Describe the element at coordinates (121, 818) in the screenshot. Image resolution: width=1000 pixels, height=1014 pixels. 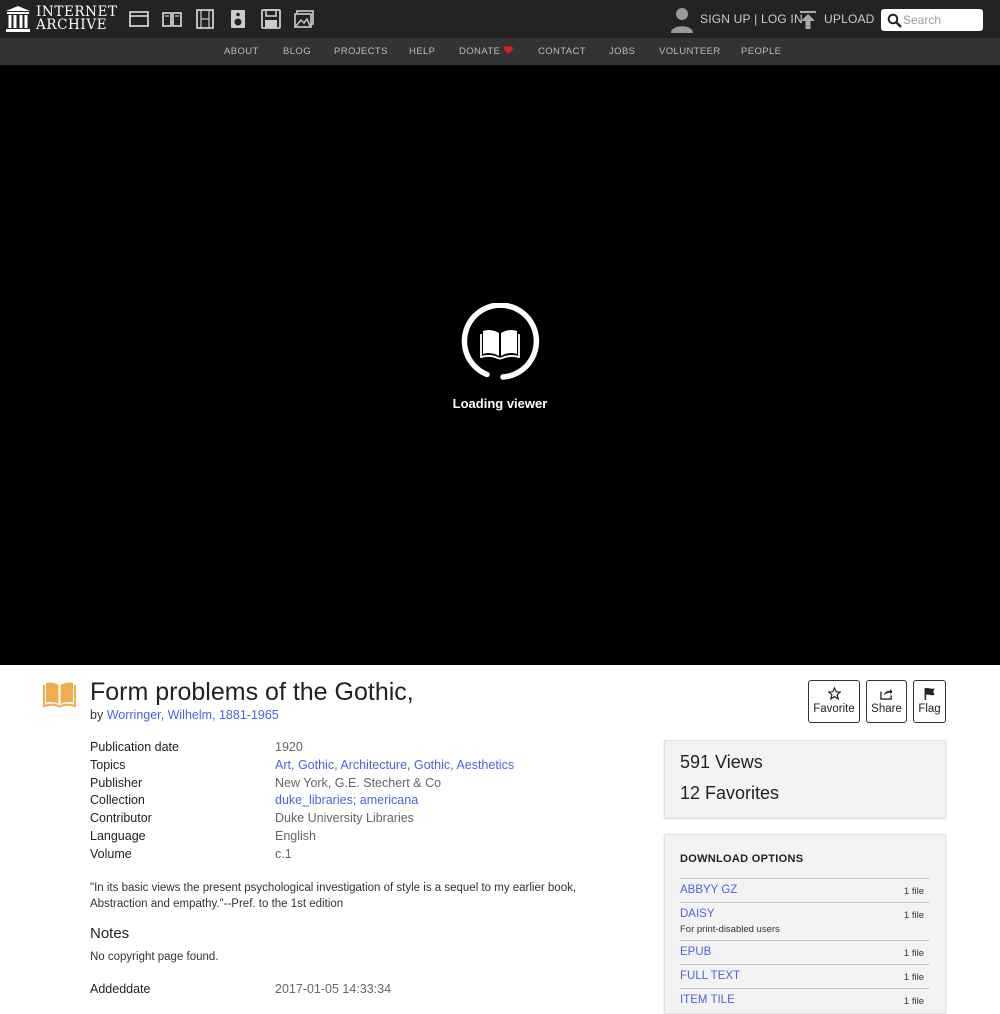
I see `metadata-label: Contributor` at that location.